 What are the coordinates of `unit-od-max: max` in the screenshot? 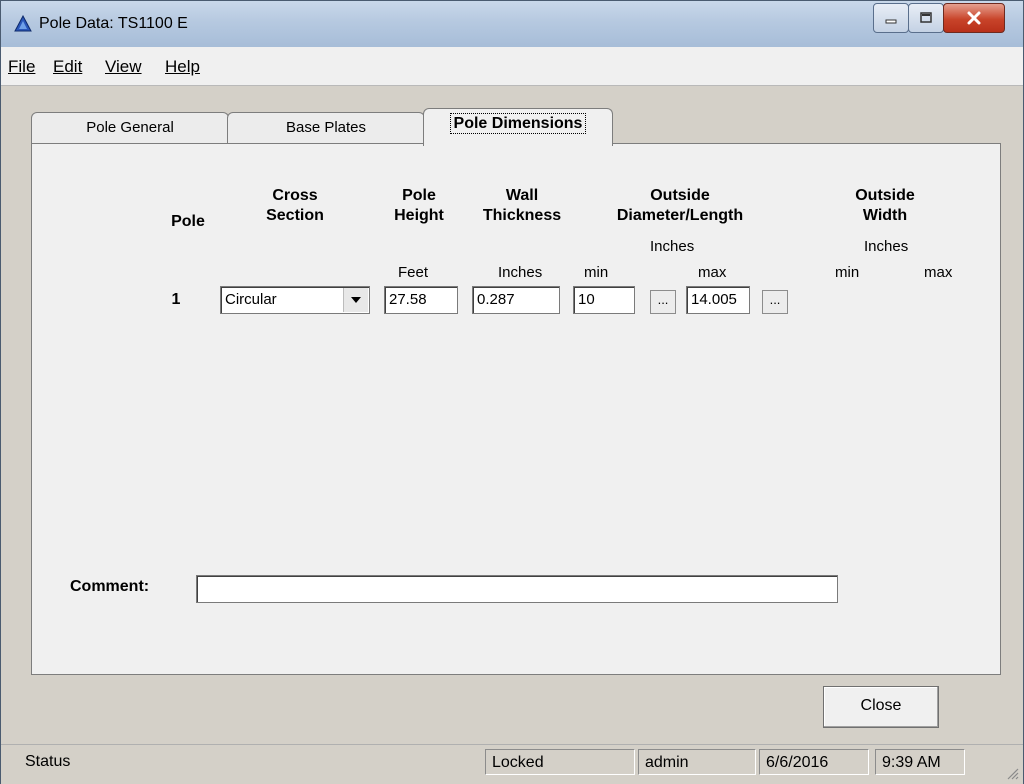 It's located at (712, 272).